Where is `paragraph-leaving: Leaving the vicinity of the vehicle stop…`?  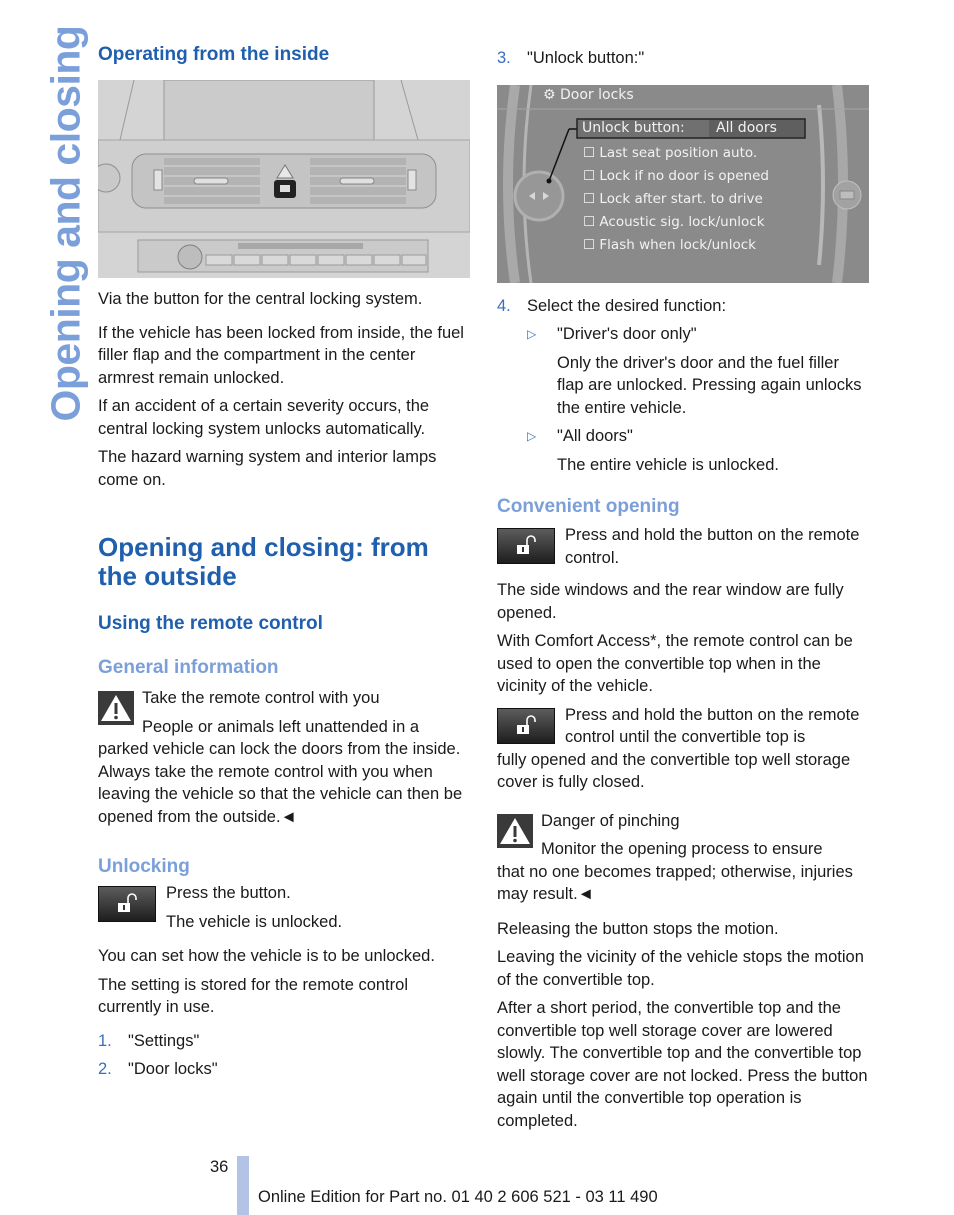 paragraph-leaving: Leaving the vicinity of the vehicle stop… is located at coordinates (680, 968).